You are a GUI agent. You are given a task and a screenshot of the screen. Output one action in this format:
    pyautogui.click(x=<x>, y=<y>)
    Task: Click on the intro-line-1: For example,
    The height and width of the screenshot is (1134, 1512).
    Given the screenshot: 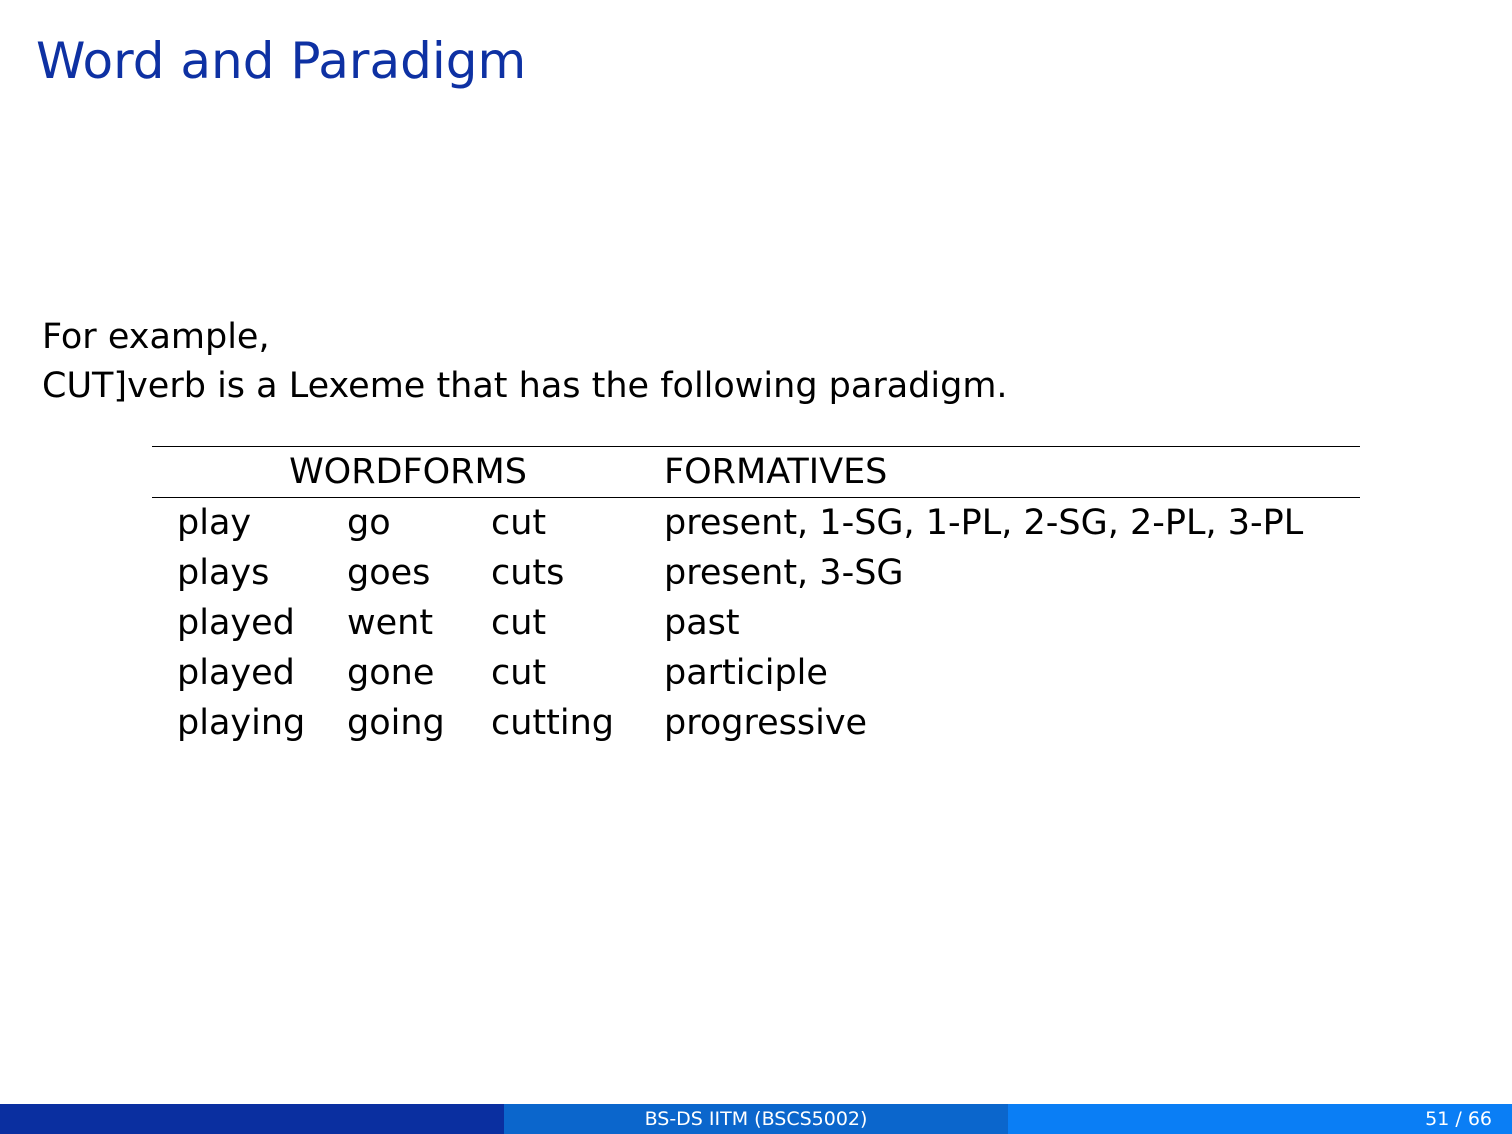 What is the action you would take?
    pyautogui.click(x=156, y=337)
    